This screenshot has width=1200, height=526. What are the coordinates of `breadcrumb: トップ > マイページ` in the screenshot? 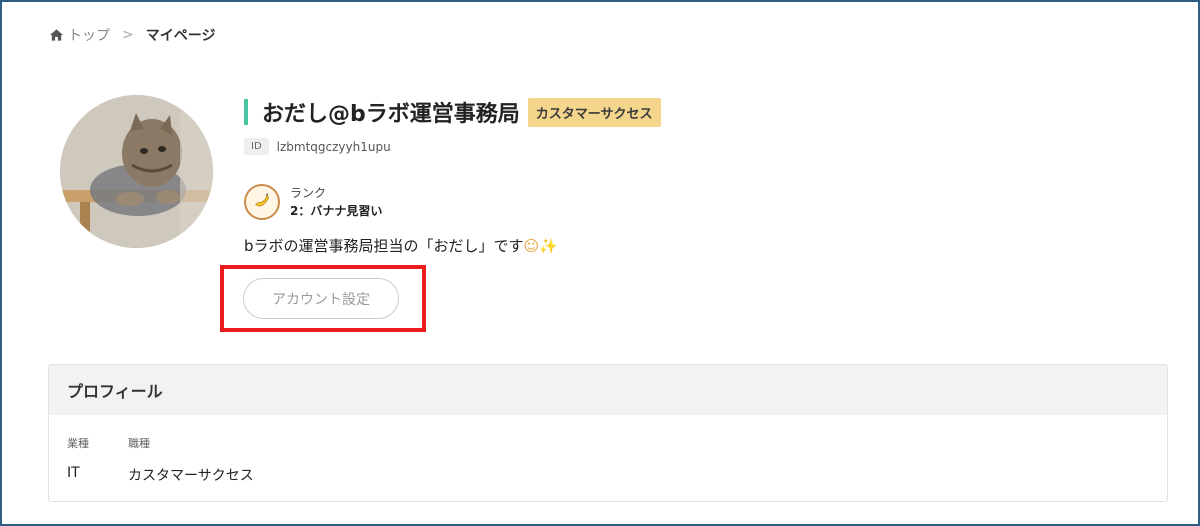 It's located at (132, 35).